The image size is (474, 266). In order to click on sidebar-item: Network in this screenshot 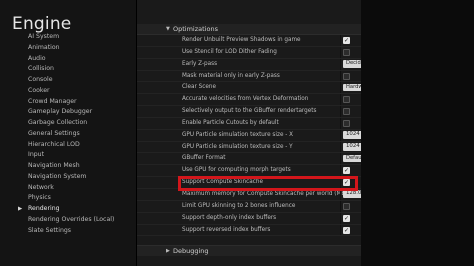, I will do `click(68, 188)`.